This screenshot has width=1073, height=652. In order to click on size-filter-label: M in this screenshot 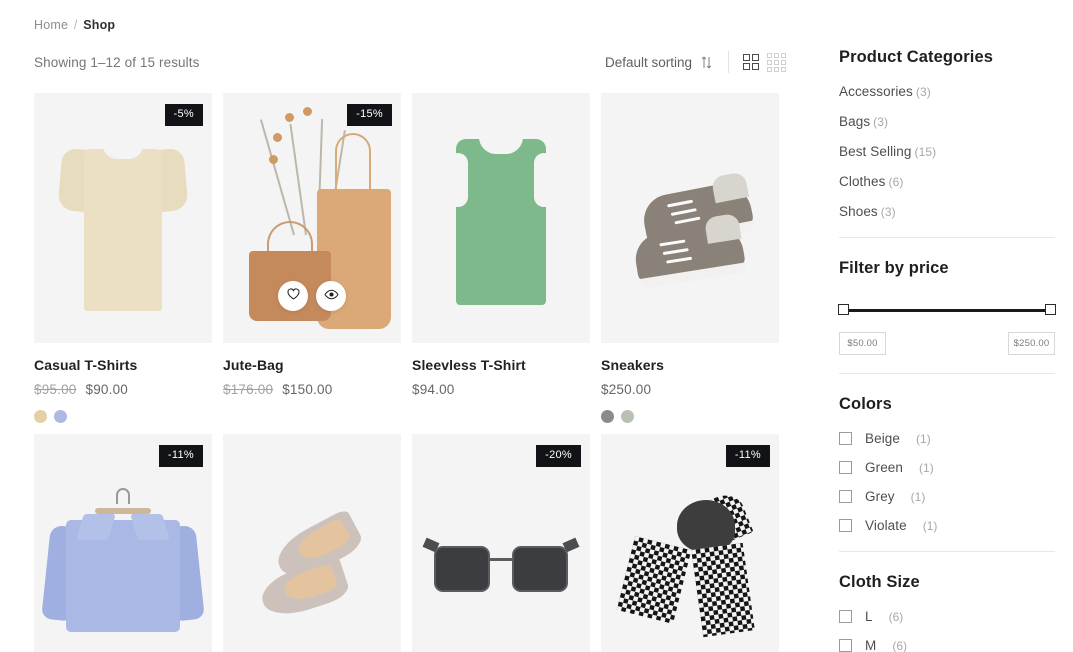, I will do `click(871, 645)`.